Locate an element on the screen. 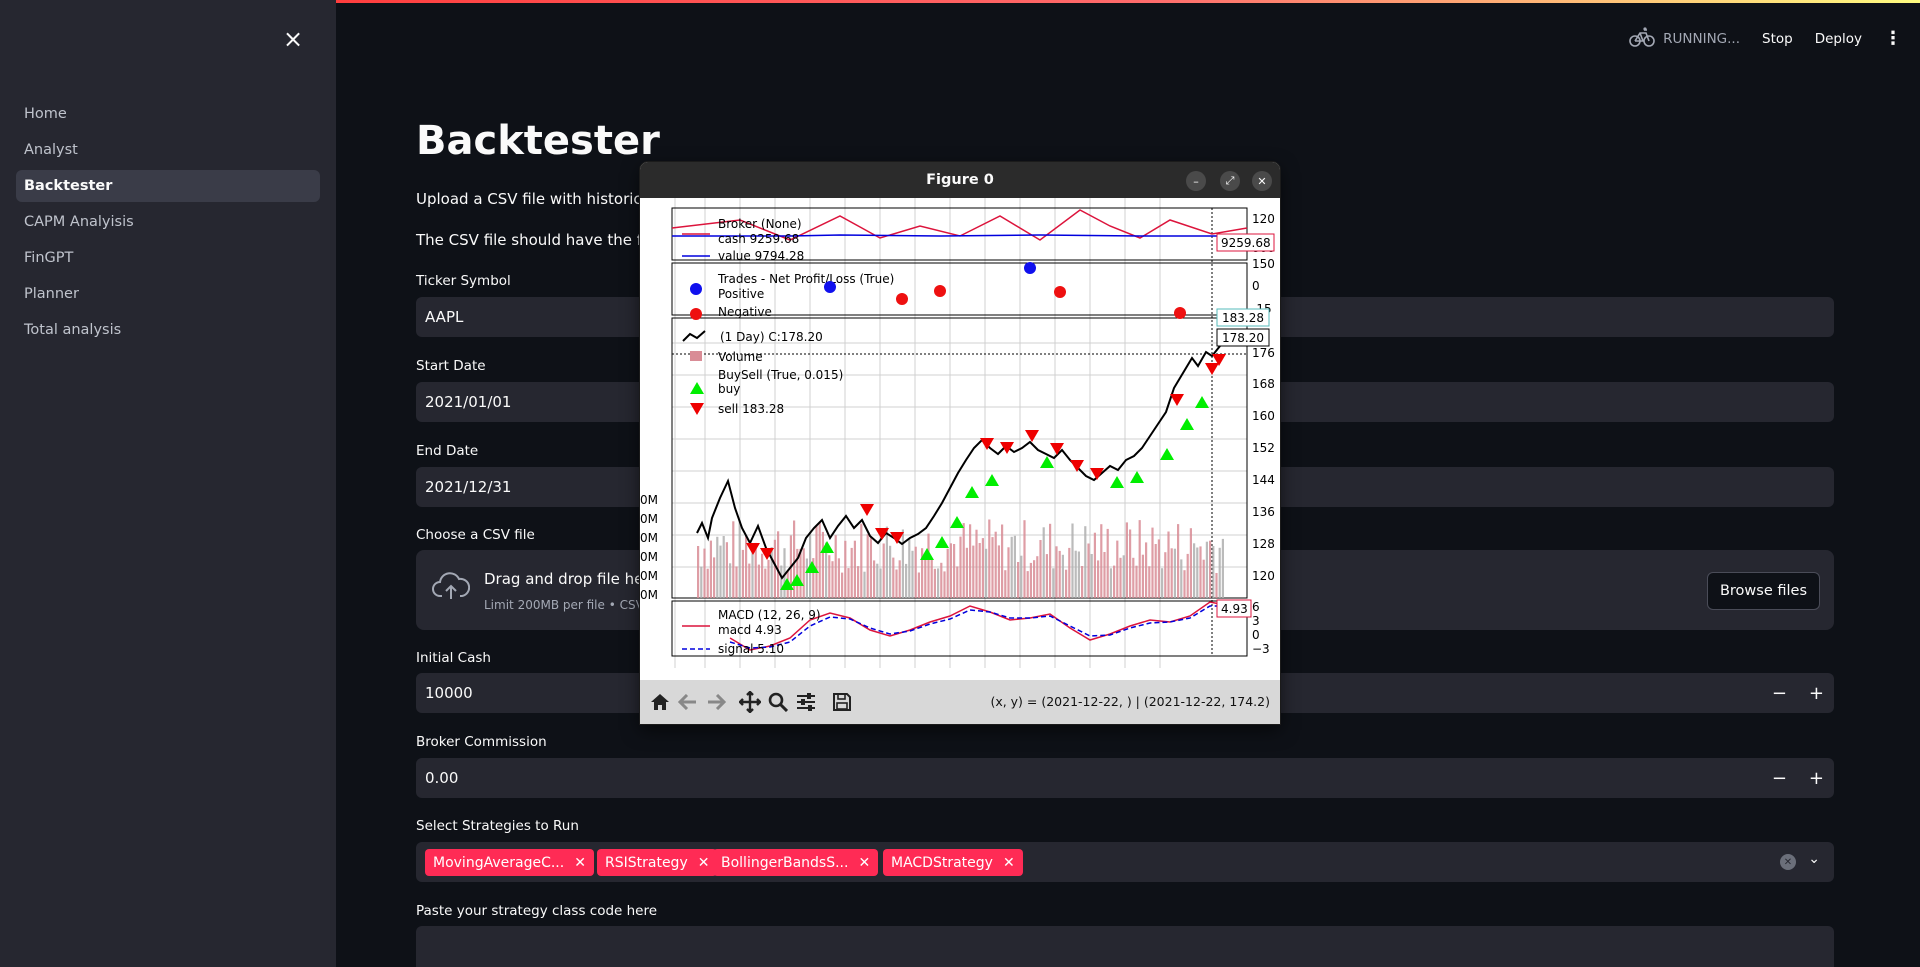 This screenshot has width=1920, height=967. sidebar-item-backtester: Backtester is located at coordinates (168, 186).